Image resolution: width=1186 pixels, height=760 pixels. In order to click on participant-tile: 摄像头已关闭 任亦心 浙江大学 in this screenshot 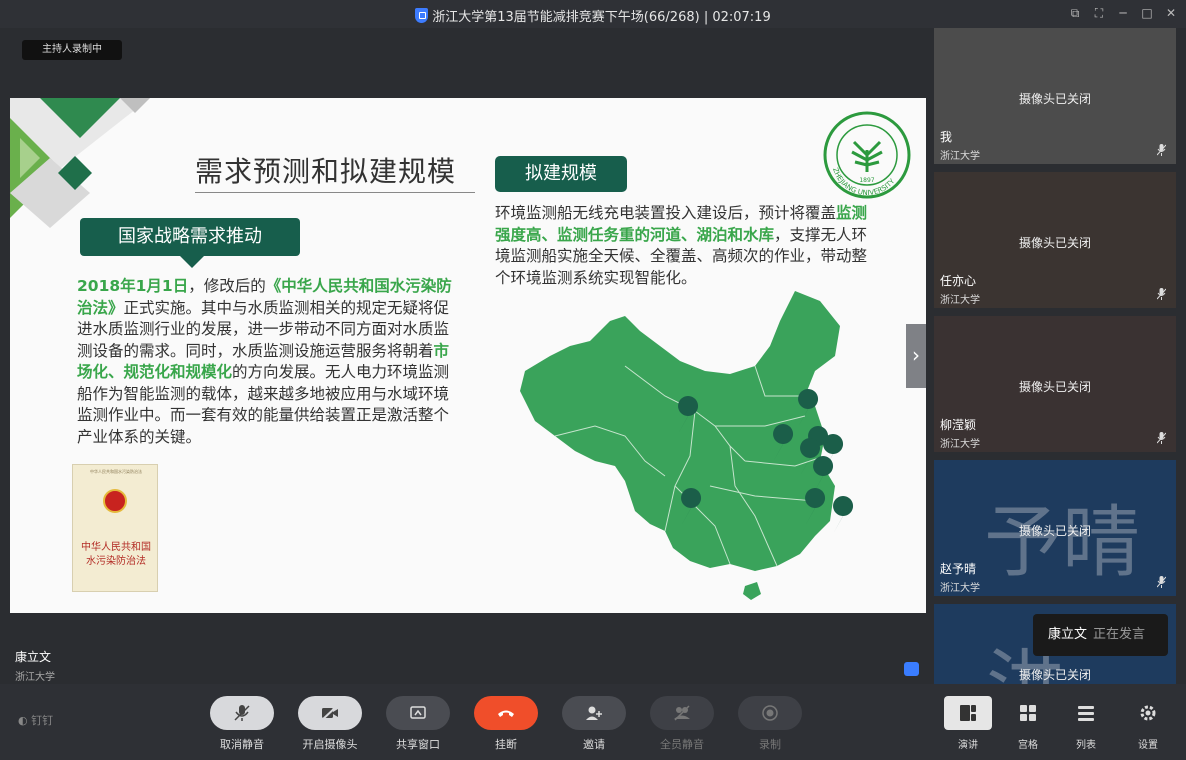, I will do `click(1055, 240)`.